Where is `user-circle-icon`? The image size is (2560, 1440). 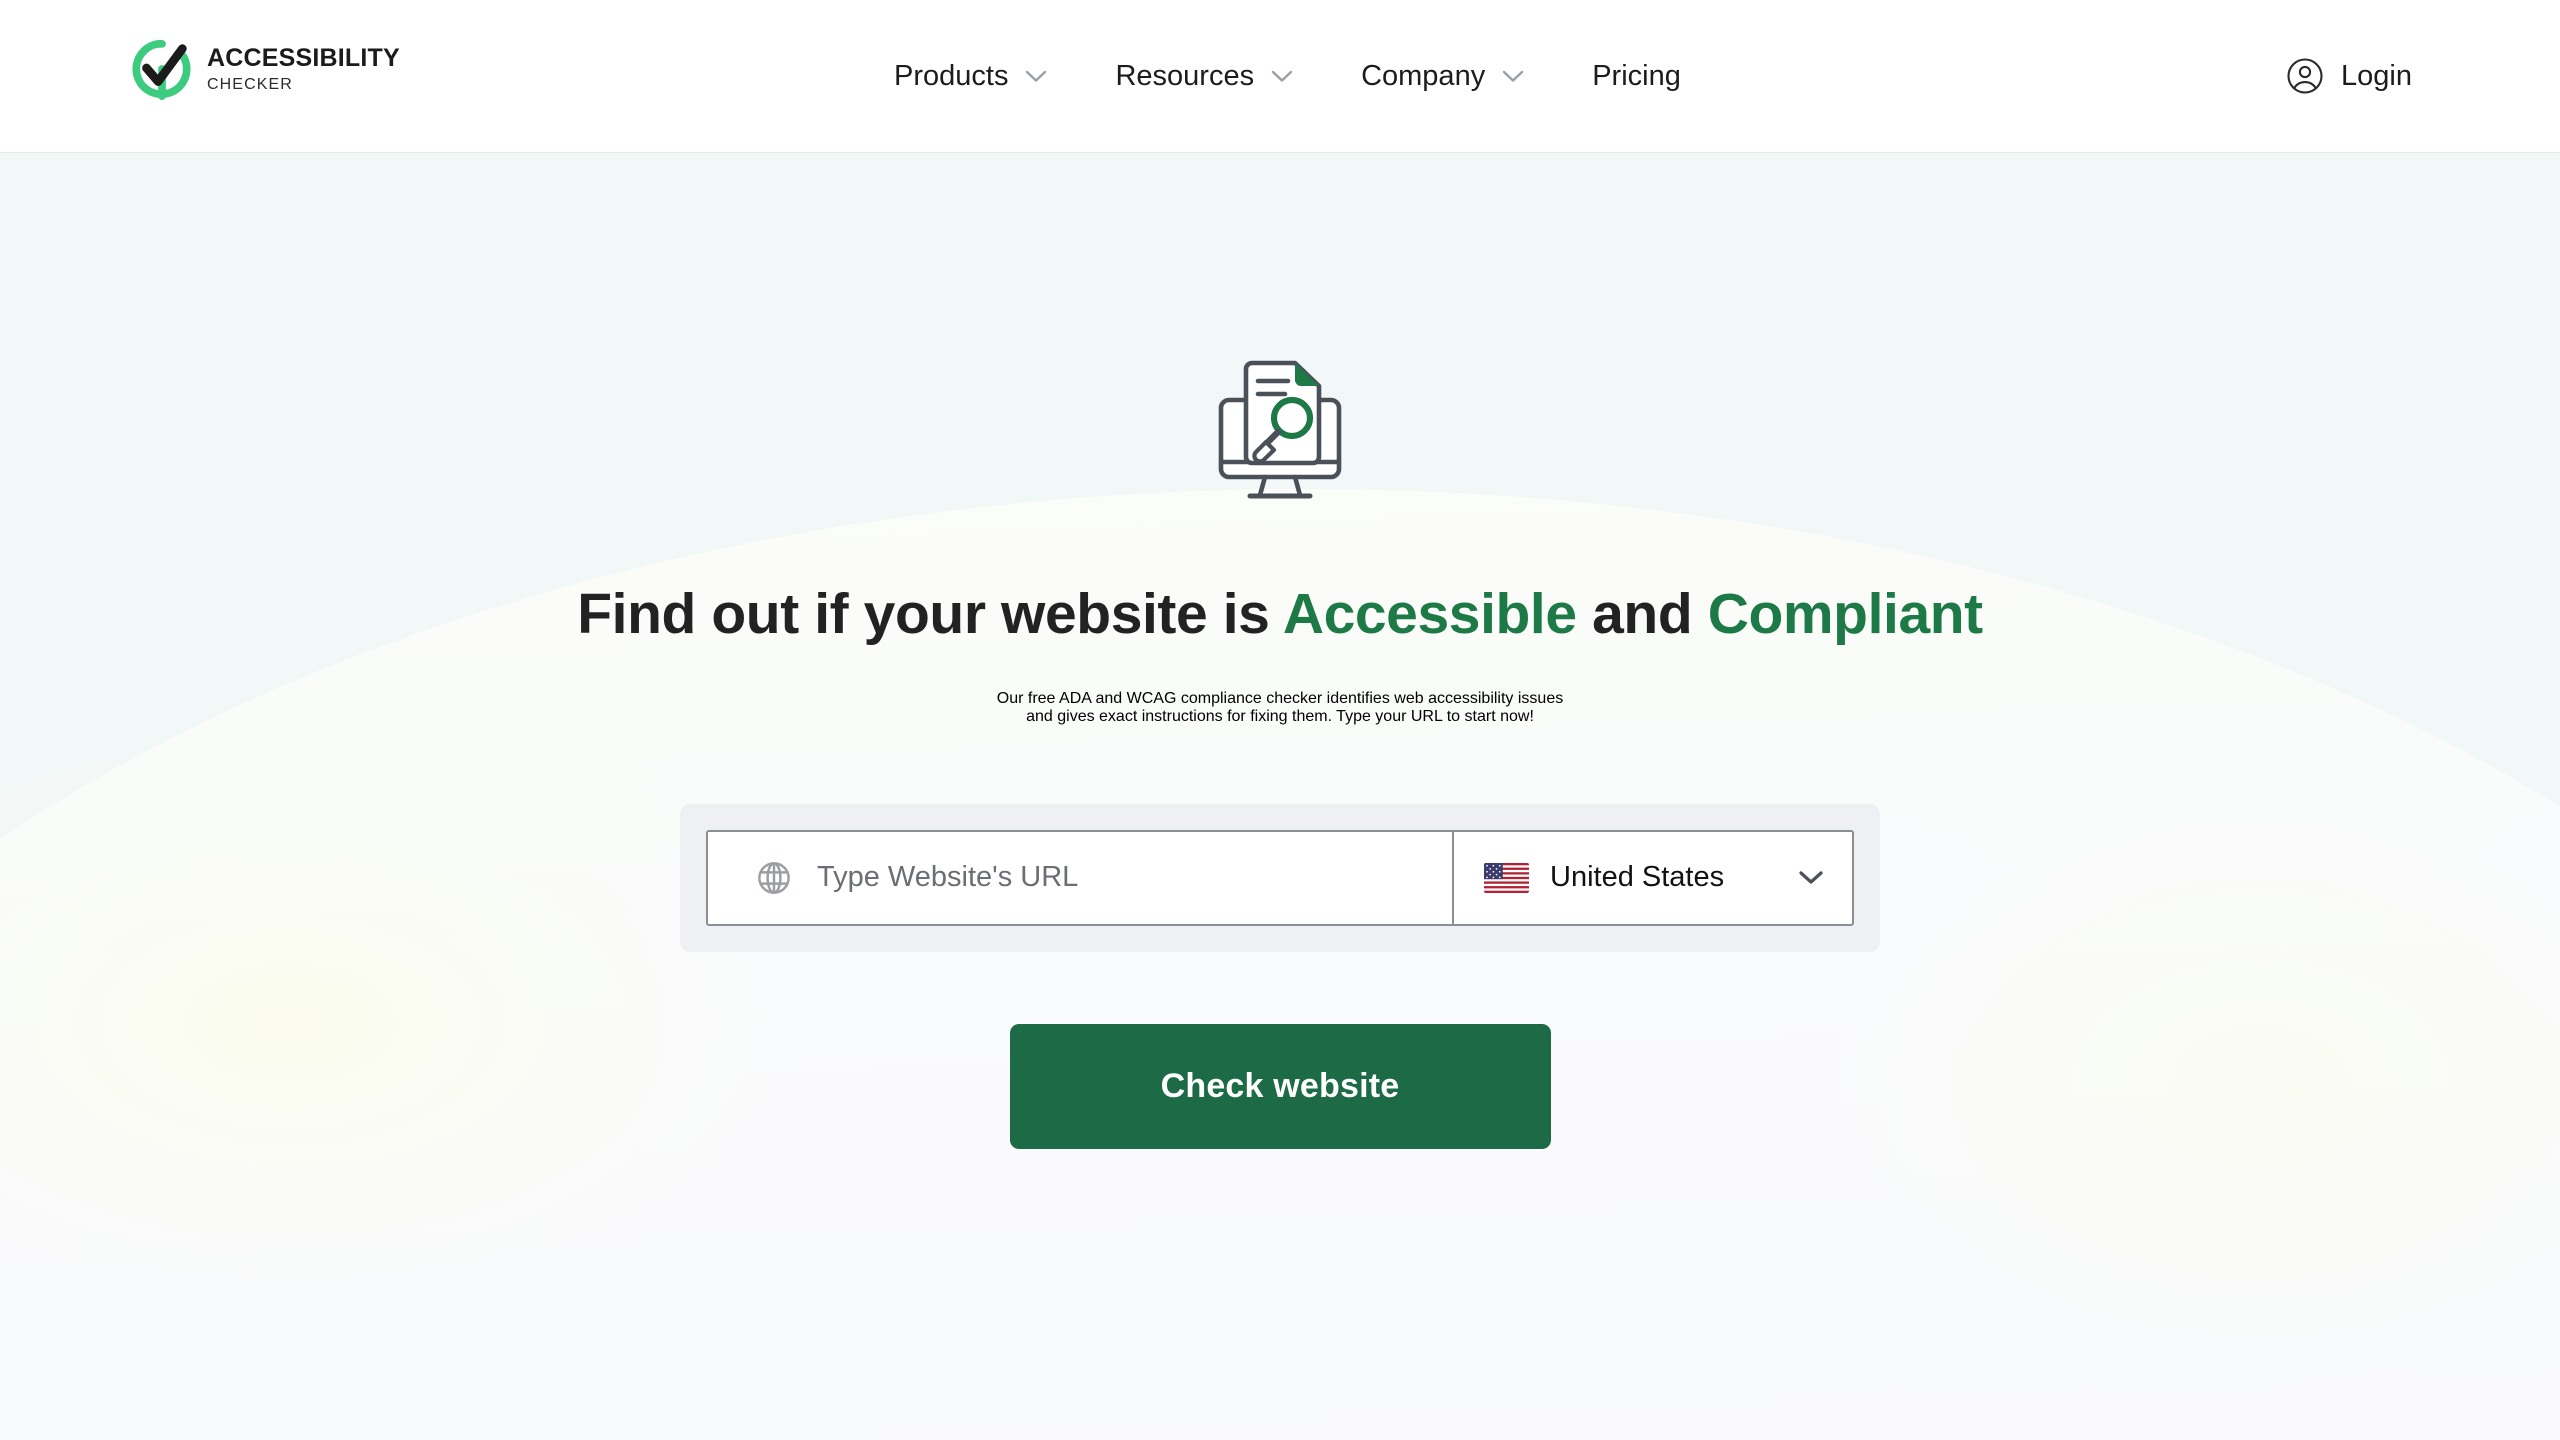 user-circle-icon is located at coordinates (2305, 76).